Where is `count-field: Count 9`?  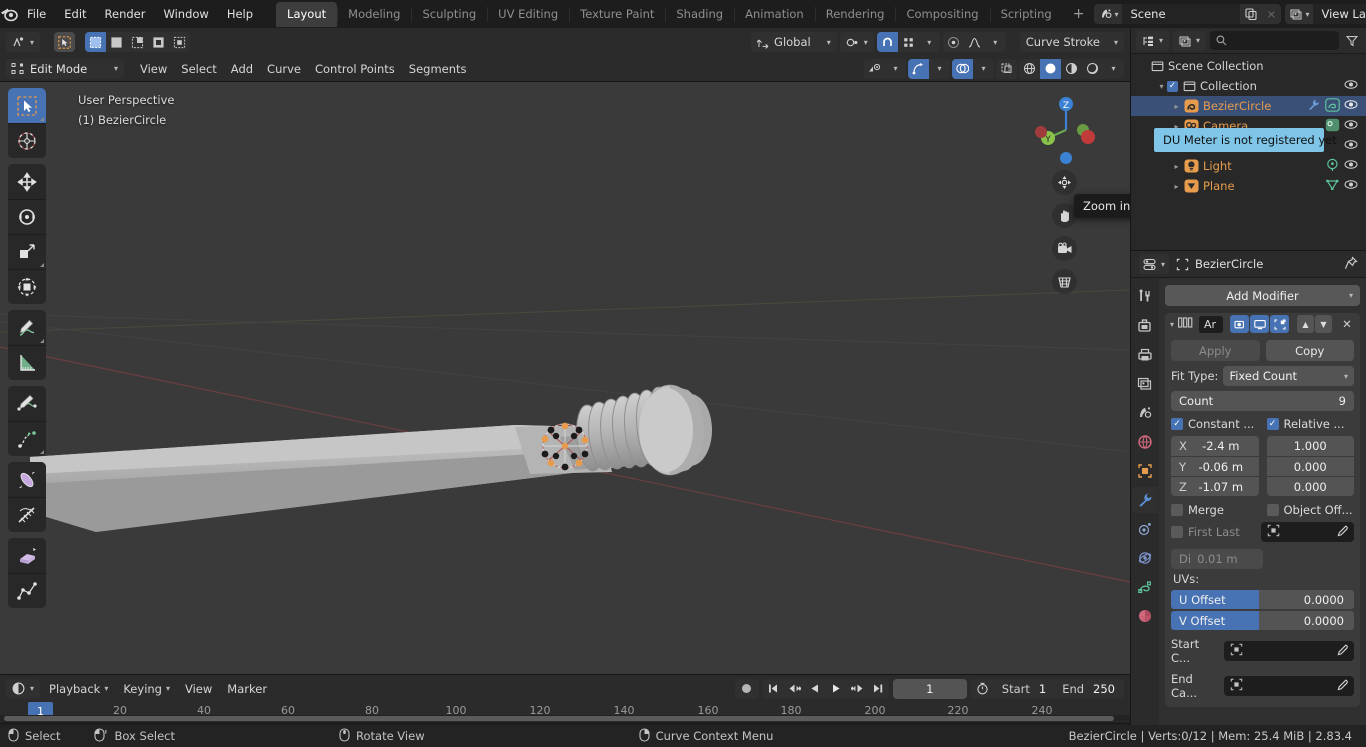 count-field: Count 9 is located at coordinates (1262, 401).